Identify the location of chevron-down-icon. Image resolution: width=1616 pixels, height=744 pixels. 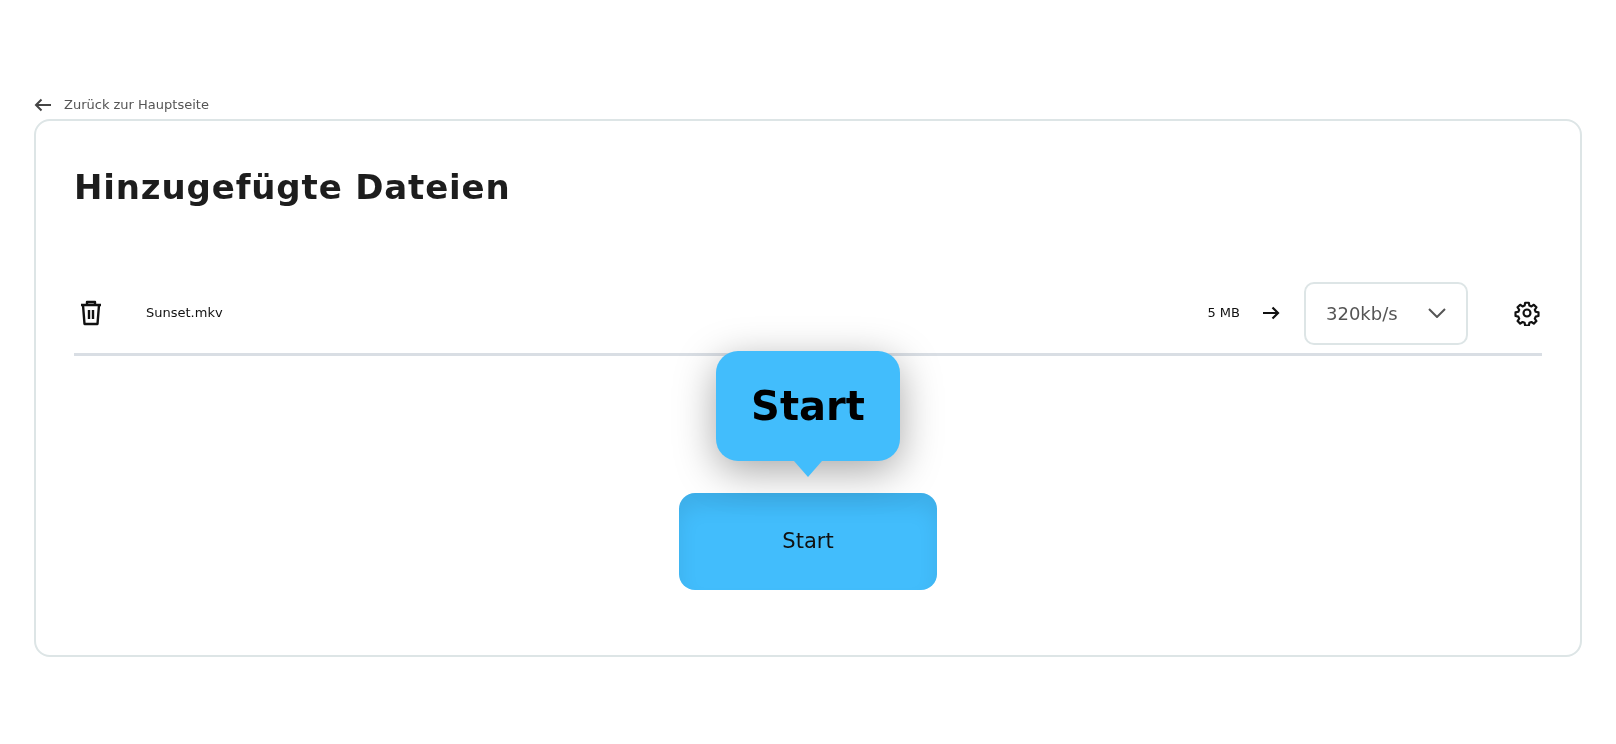
(1437, 313).